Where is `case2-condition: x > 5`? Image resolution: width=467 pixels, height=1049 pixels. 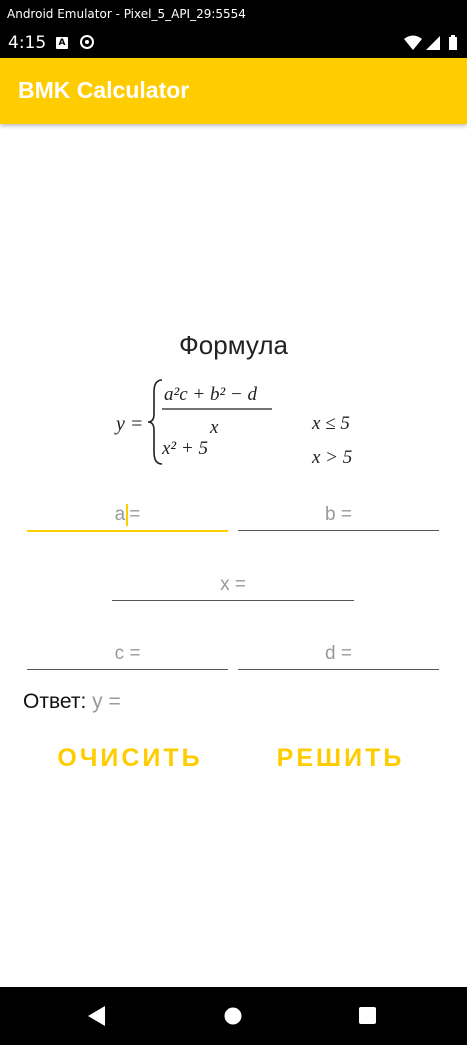 case2-condition: x > 5 is located at coordinates (331, 457).